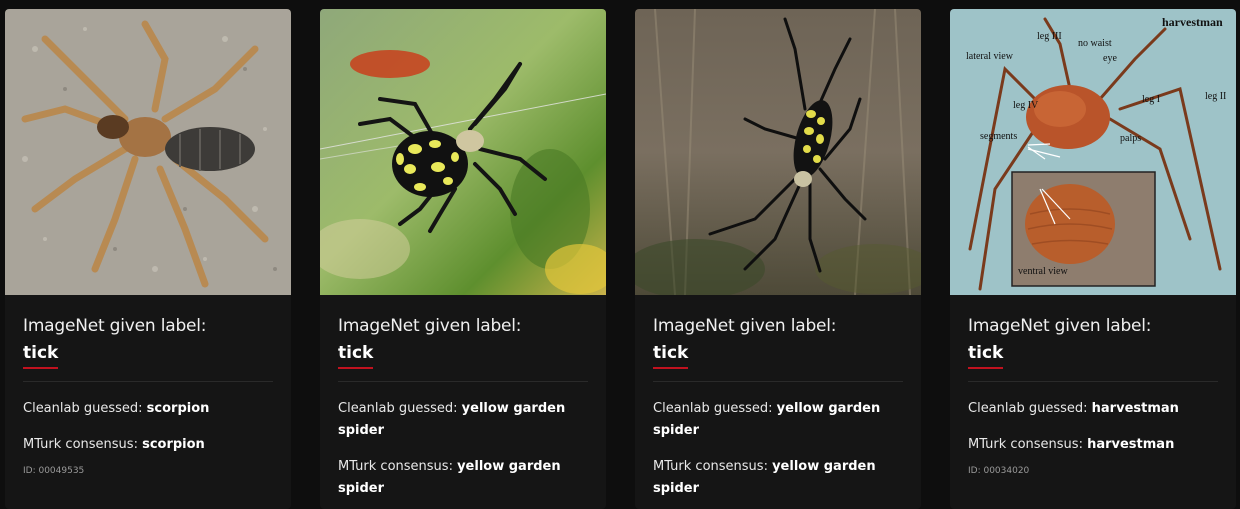  I want to click on cleanlab-guess: Cleanlab guessed: scorpion, so click(148, 409).